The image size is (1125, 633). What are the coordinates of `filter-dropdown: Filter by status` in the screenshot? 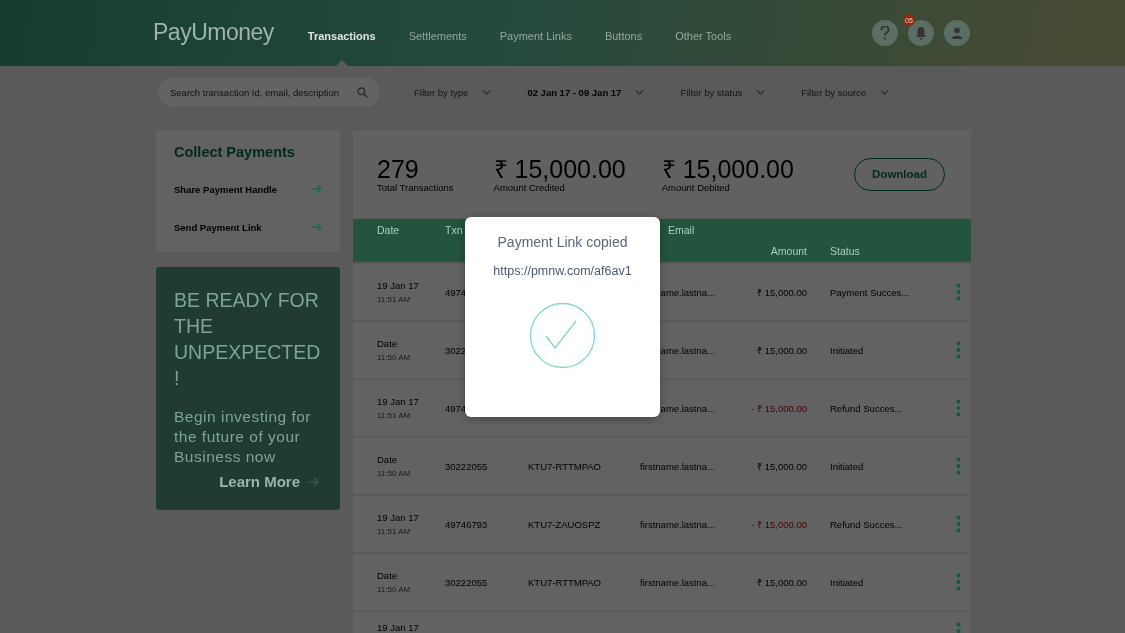 It's located at (723, 92).